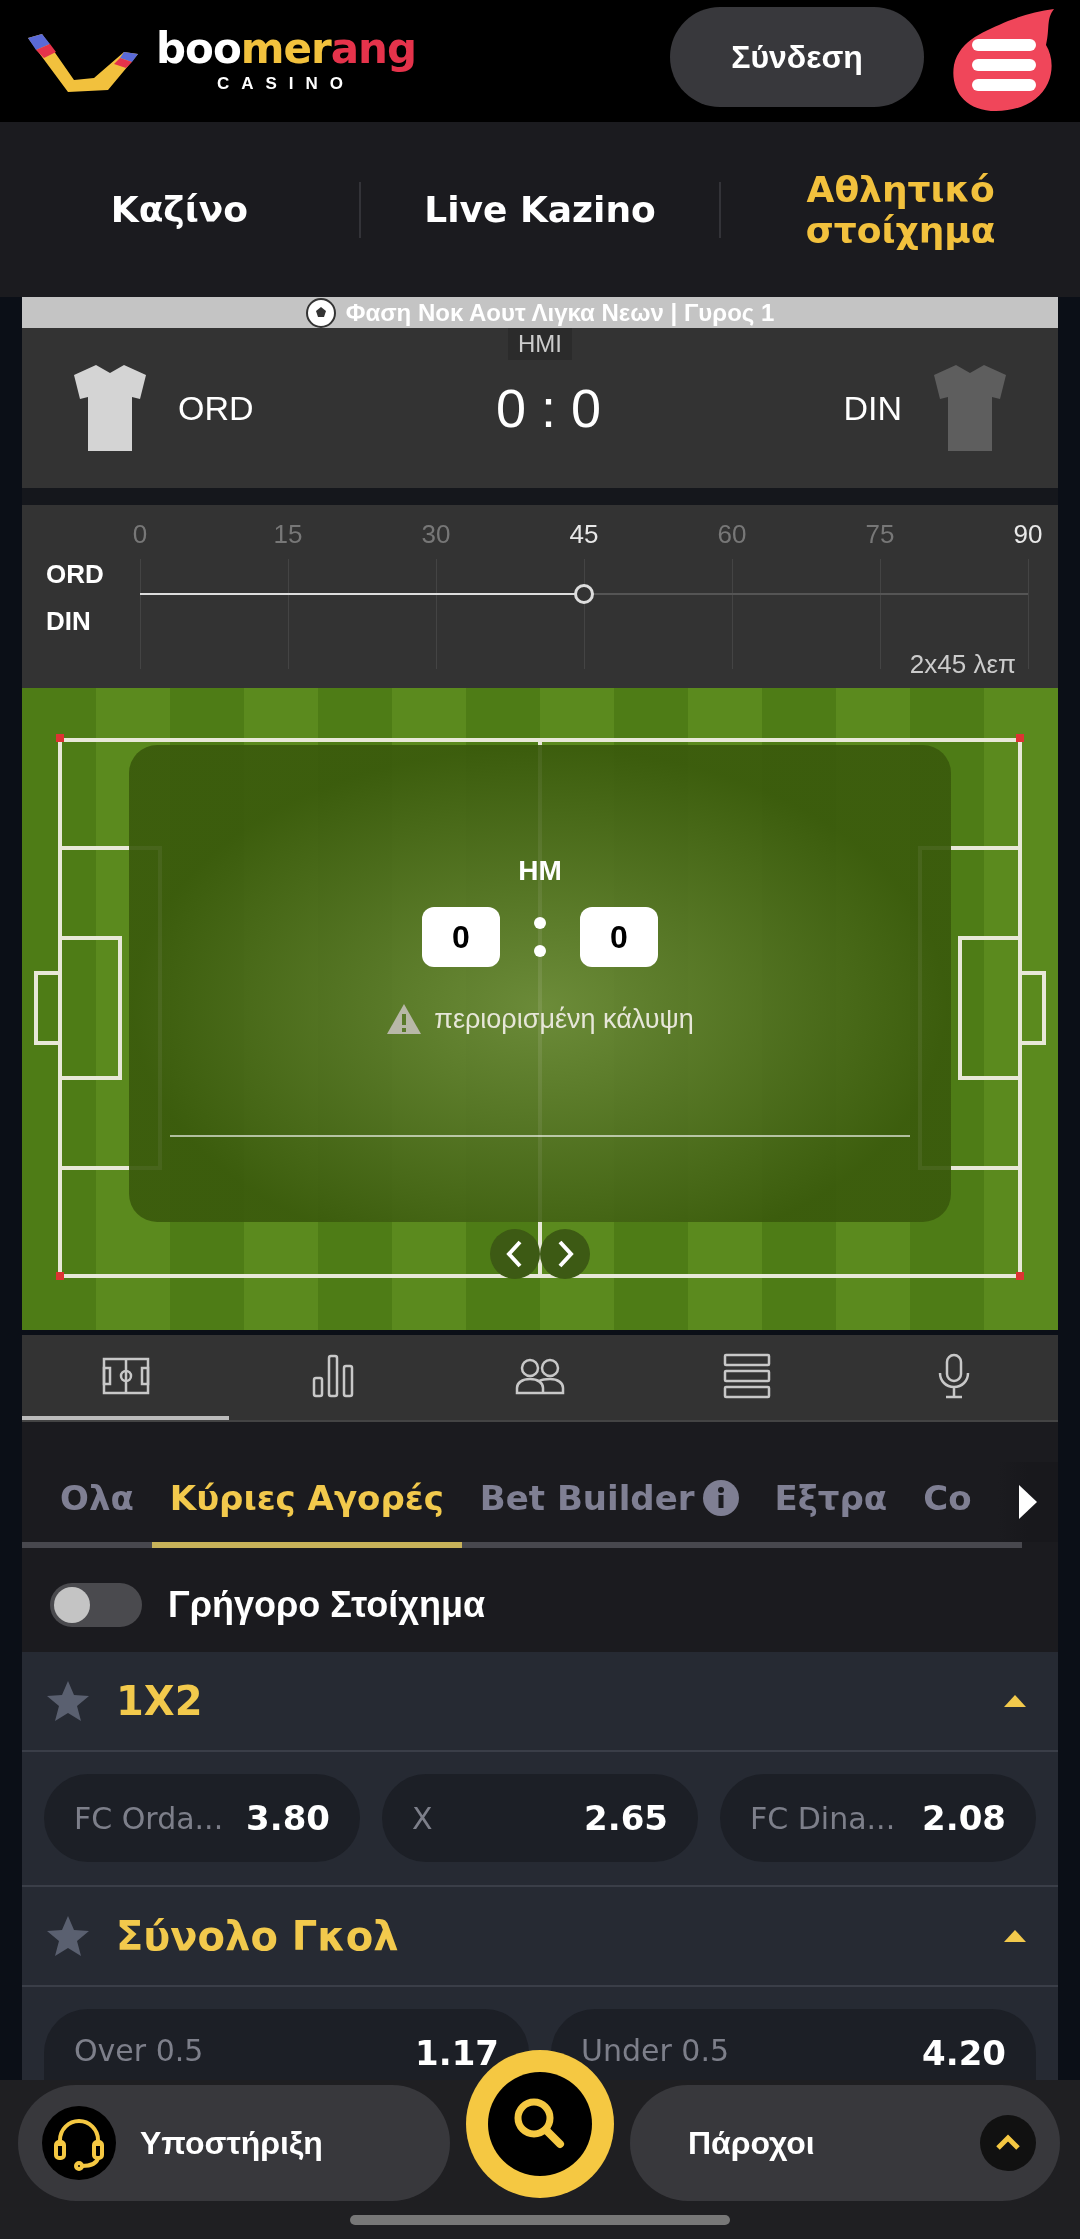  I want to click on odds-button: X 2.65, so click(540, 1818).